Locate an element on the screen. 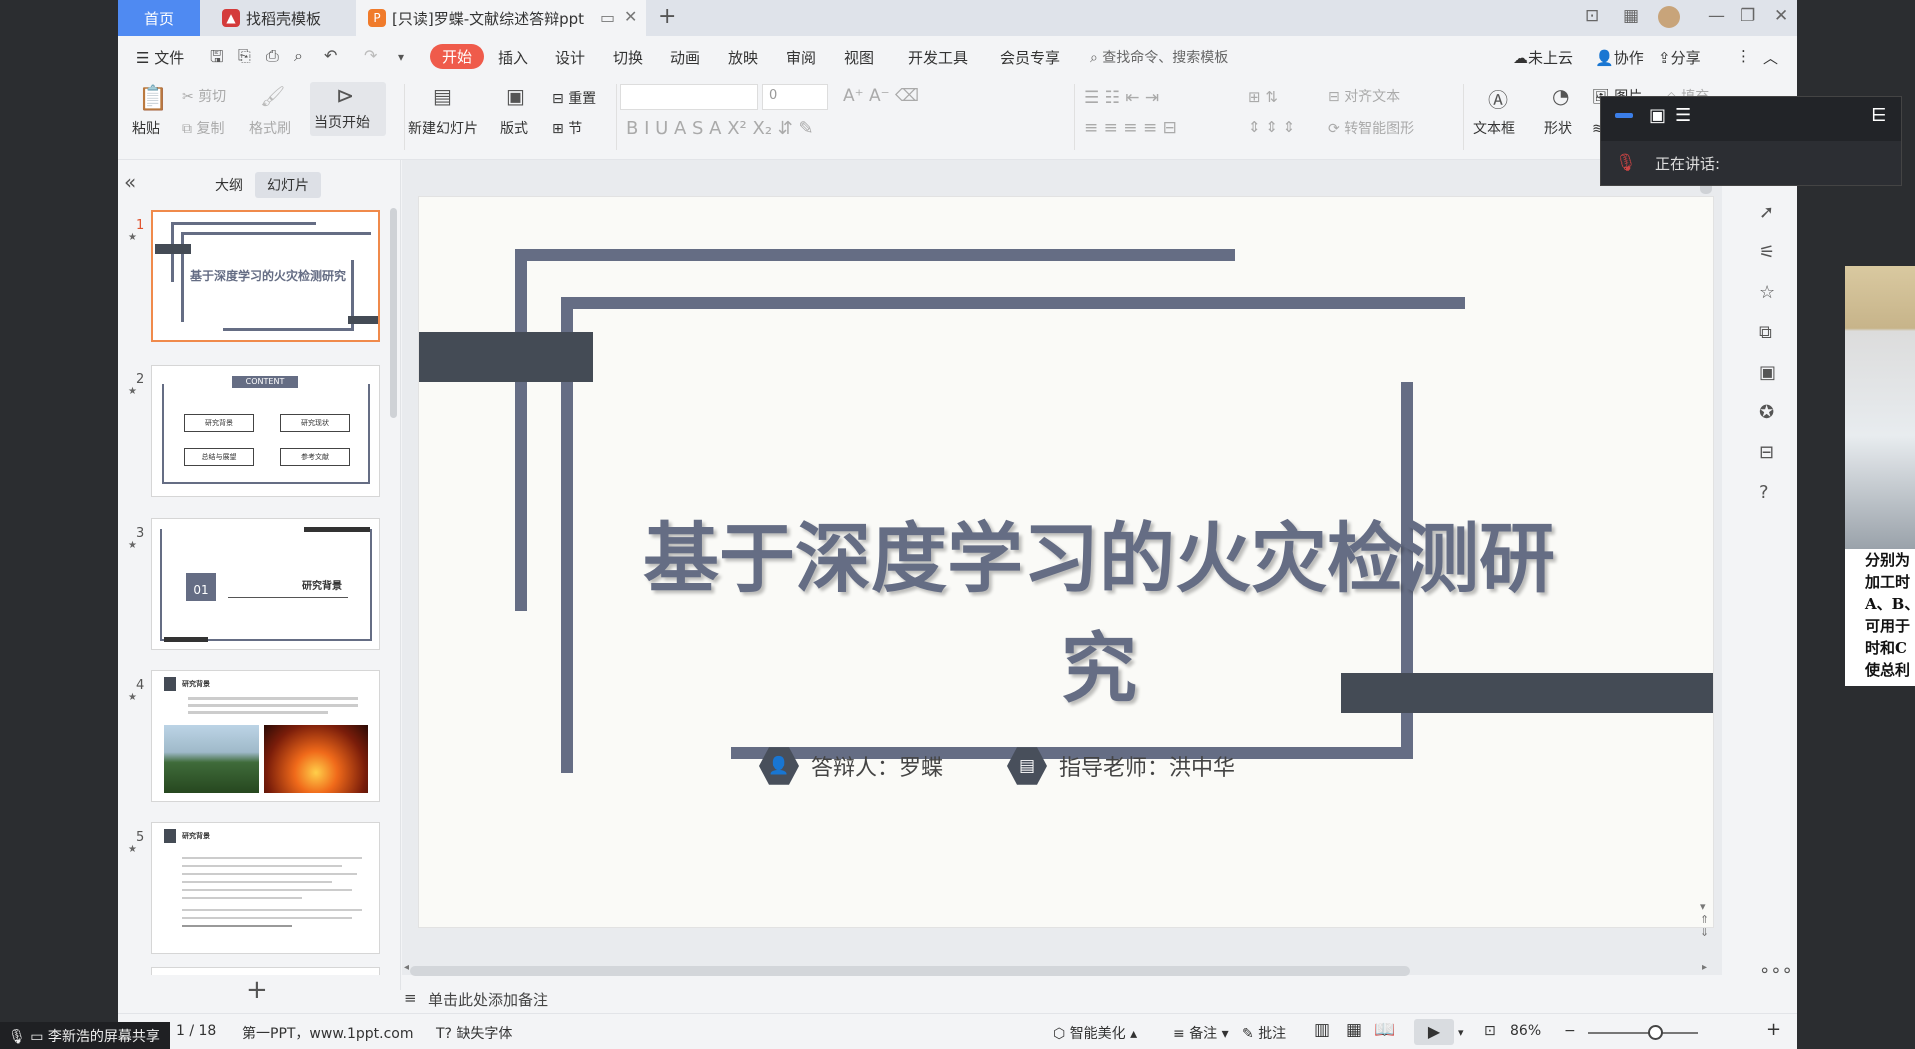 This screenshot has height=1049, width=1915. tab-slides: 幻灯片 is located at coordinates (288, 185).